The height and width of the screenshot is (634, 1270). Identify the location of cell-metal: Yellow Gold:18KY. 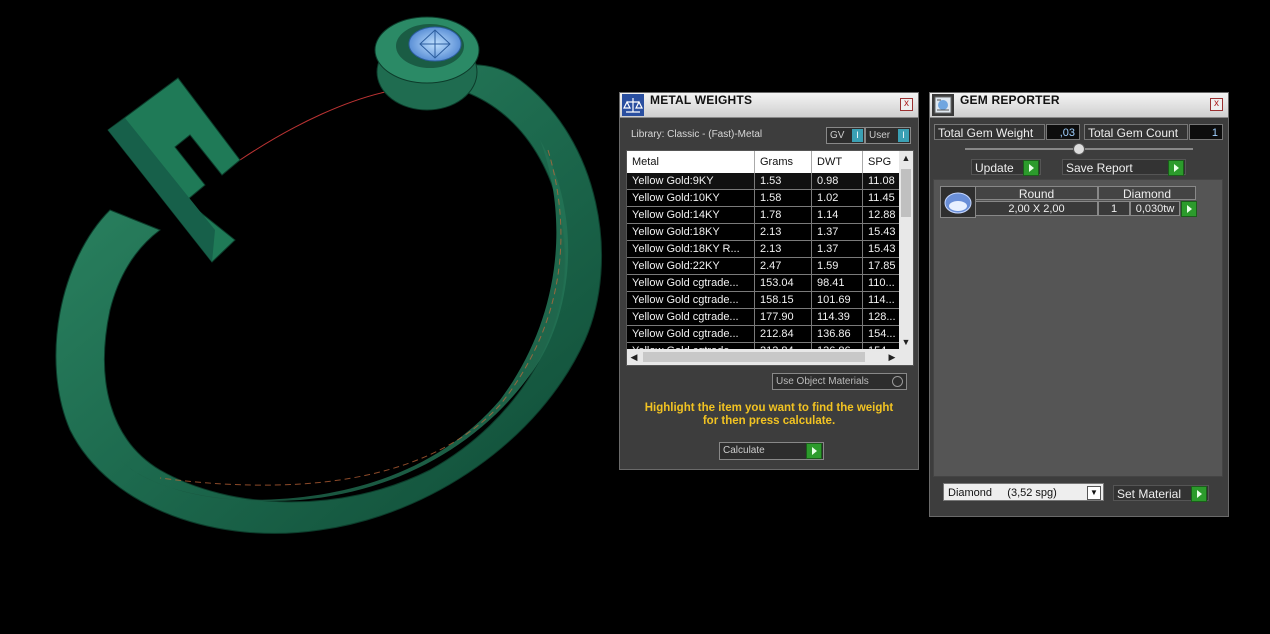
(691, 232).